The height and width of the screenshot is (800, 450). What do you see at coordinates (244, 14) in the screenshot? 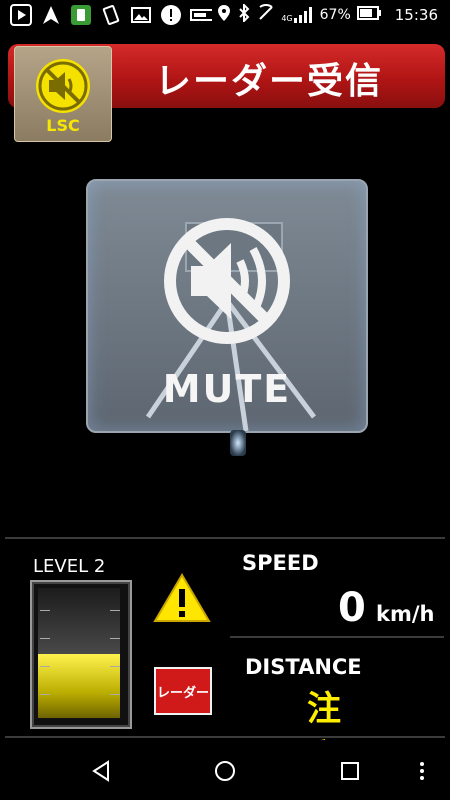
I see `bluetooth-icon` at bounding box center [244, 14].